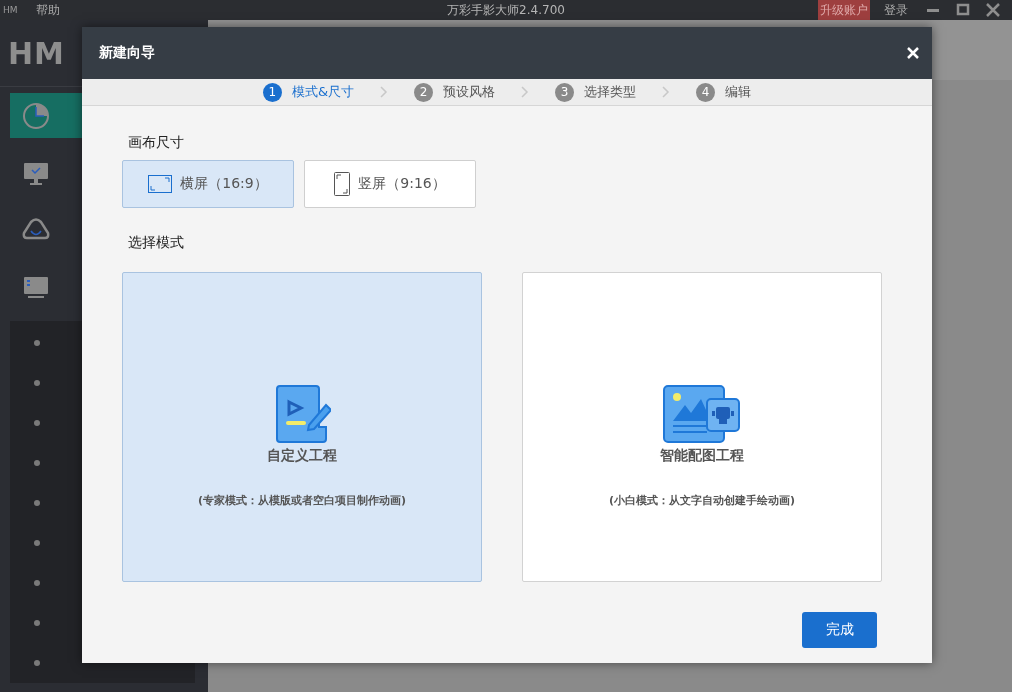 Image resolution: width=1012 pixels, height=692 pixels. Describe the element at coordinates (127, 53) in the screenshot. I see `dialog-title: 新建向导` at that location.